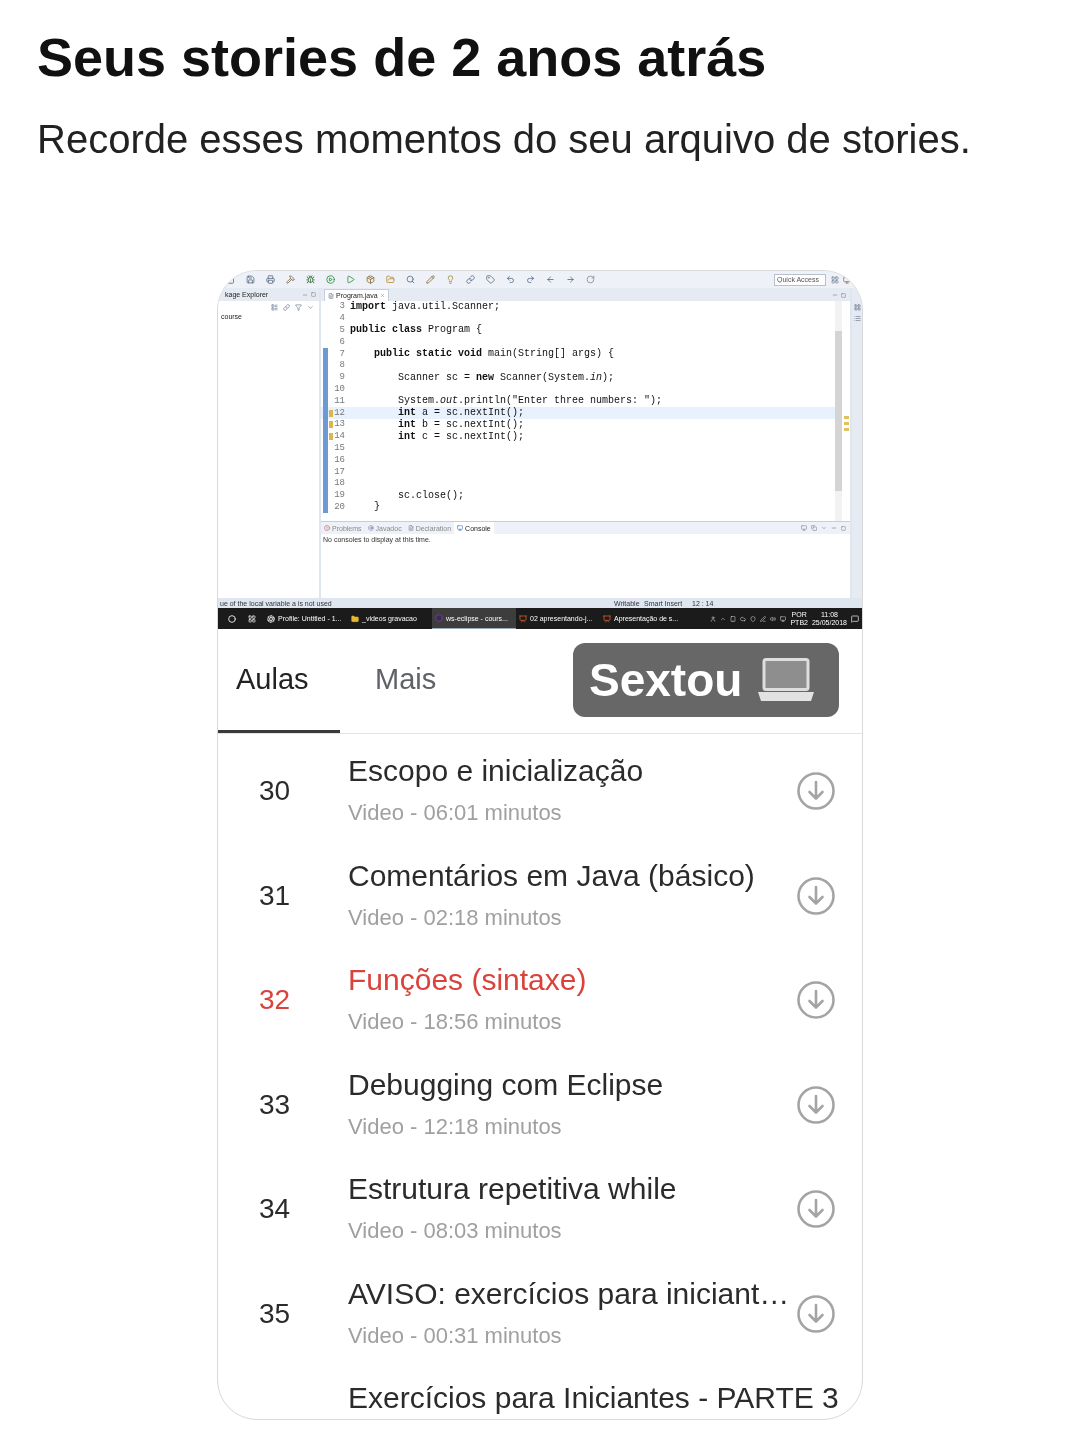 The height and width of the screenshot is (1454, 1079). What do you see at coordinates (275, 791) in the screenshot?
I see `lesson-number: 30` at bounding box center [275, 791].